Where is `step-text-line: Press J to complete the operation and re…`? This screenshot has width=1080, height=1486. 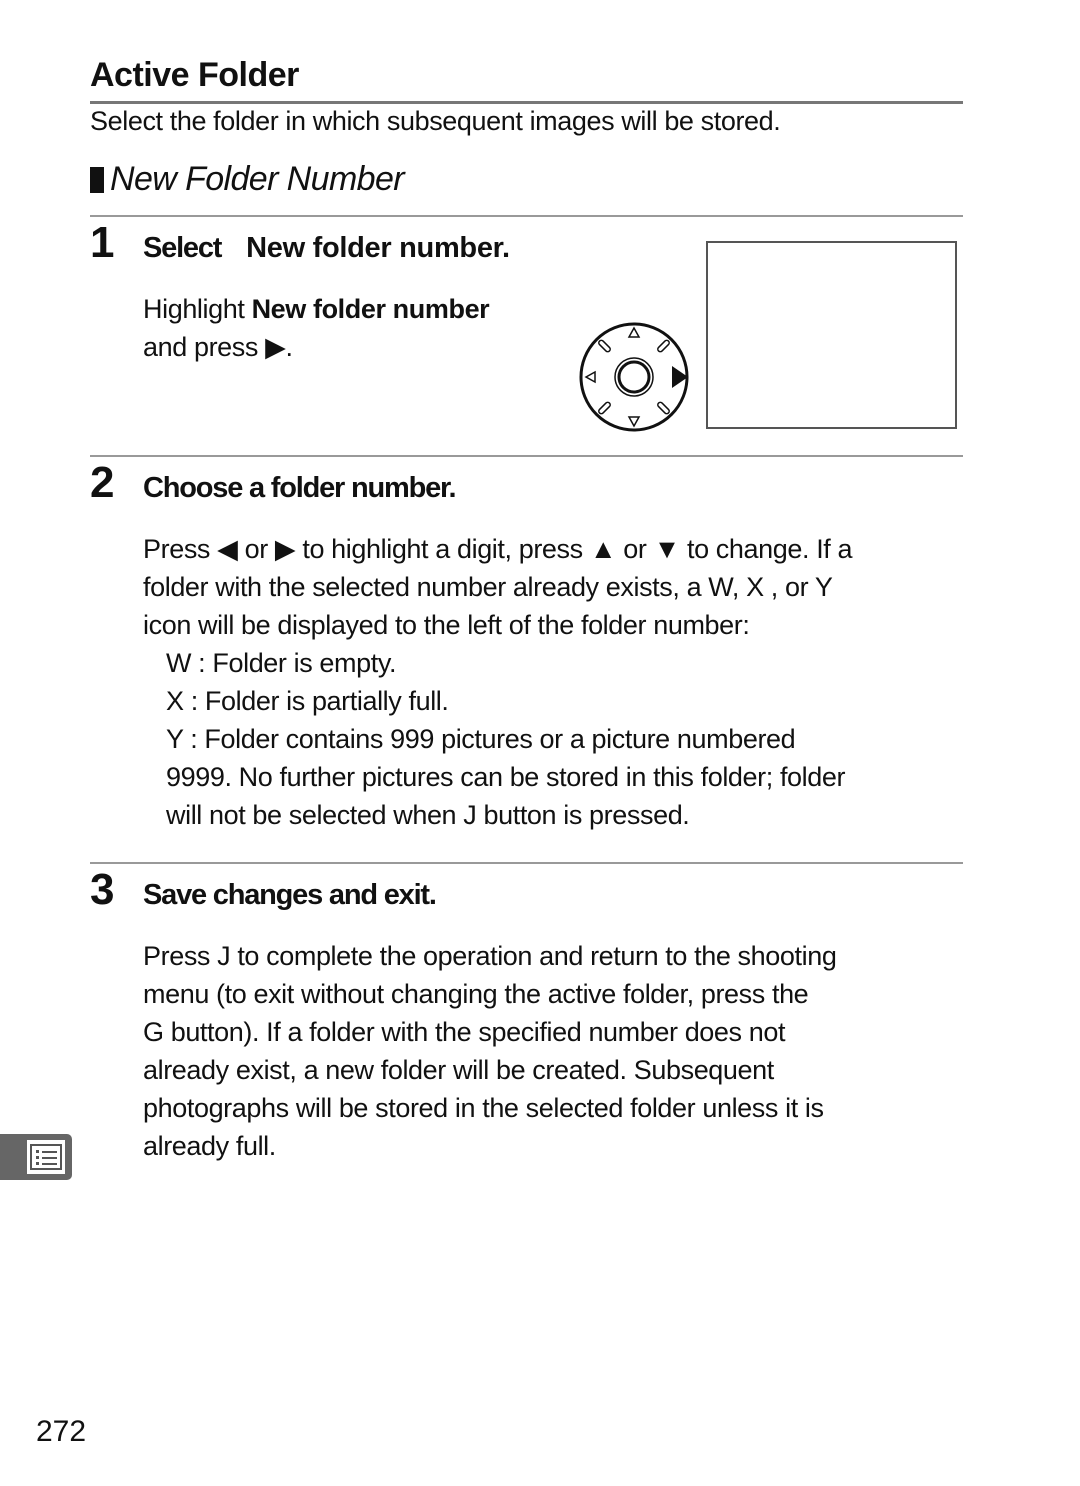
step-text-line: Press J to complete the operation and re… is located at coordinates (490, 956).